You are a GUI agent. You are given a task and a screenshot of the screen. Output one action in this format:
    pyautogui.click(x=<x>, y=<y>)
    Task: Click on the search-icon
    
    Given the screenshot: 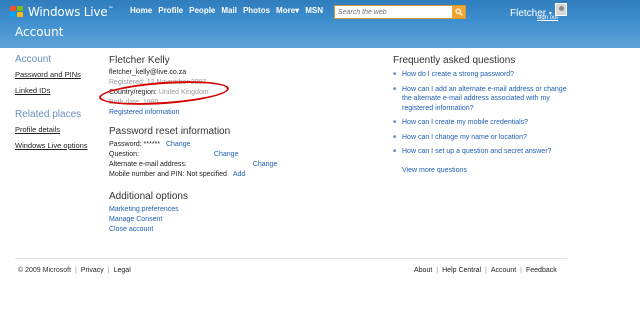 What is the action you would take?
    pyautogui.click(x=458, y=12)
    